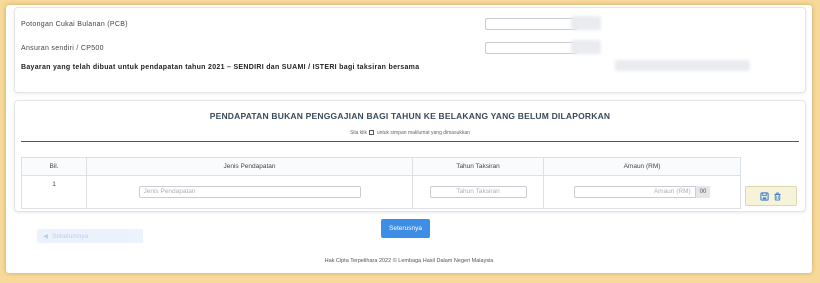  Describe the element at coordinates (45, 236) in the screenshot. I see `back-arrow-icon: ◀` at that location.